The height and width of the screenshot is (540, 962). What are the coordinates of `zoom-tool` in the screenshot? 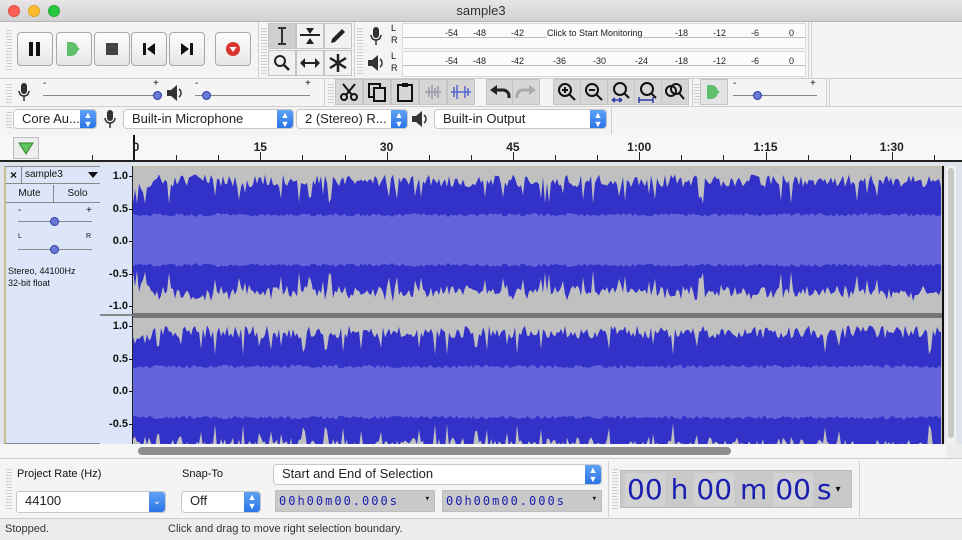 It's located at (282, 63).